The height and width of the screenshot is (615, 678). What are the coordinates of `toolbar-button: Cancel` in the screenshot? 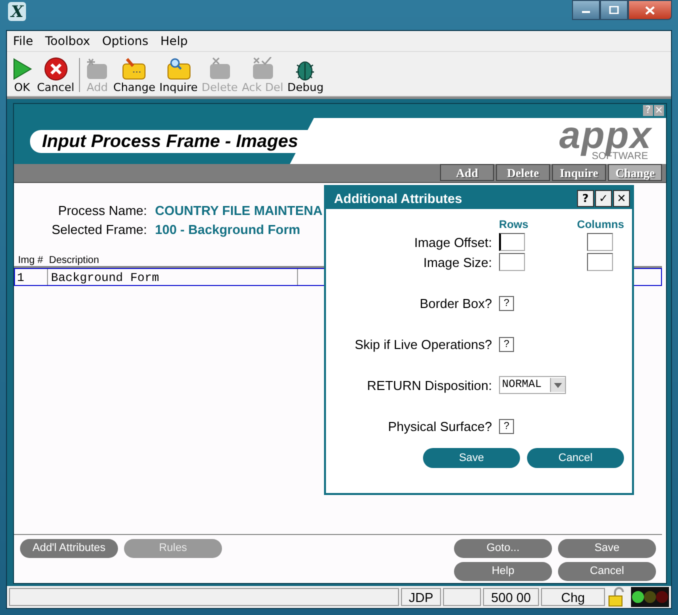 It's located at (55, 75).